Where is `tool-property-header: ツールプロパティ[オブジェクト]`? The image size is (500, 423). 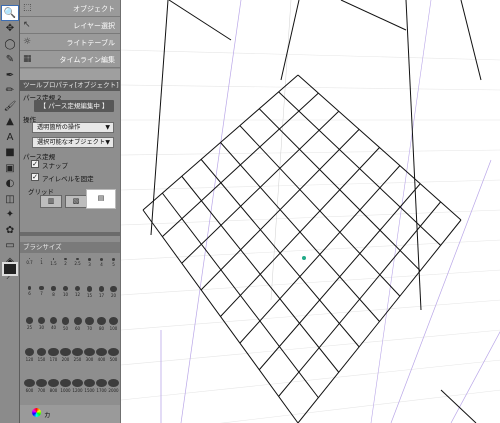
tool-property-header: ツールプロパティ[オブジェクト] is located at coordinates (70, 85).